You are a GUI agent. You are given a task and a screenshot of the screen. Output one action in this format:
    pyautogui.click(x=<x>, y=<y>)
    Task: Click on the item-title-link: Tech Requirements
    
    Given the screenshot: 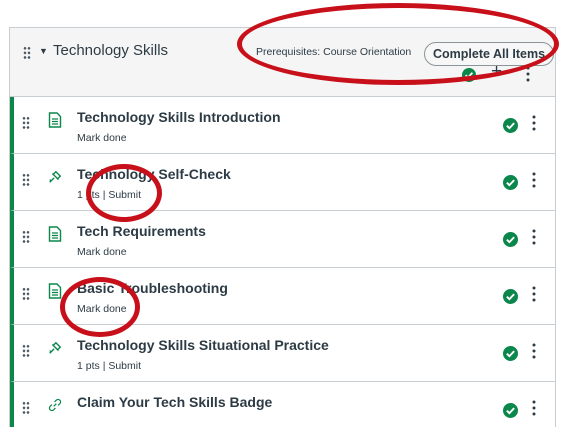 What is the action you would take?
    pyautogui.click(x=141, y=231)
    